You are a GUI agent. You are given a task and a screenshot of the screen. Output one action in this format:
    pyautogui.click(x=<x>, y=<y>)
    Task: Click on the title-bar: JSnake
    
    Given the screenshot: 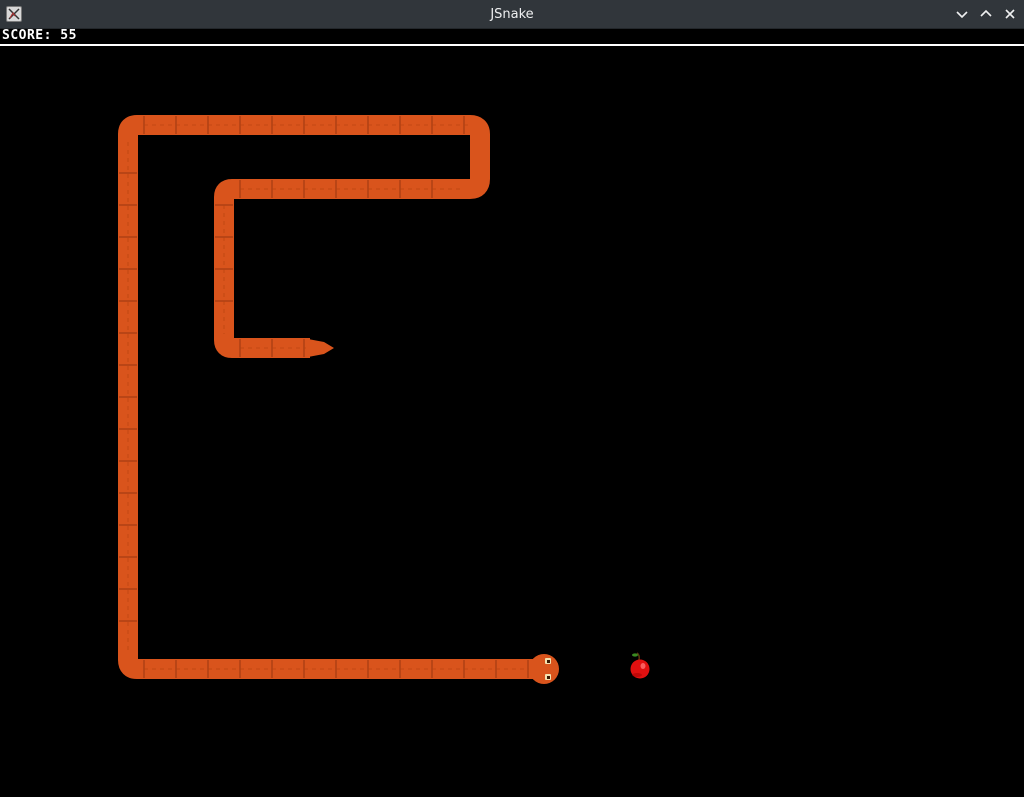 What is the action you would take?
    pyautogui.click(x=512, y=14)
    